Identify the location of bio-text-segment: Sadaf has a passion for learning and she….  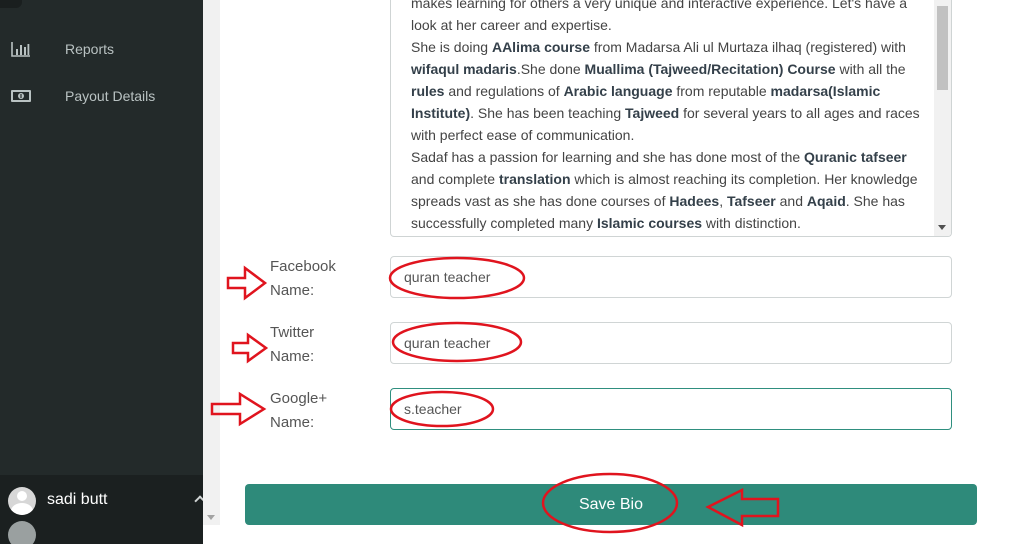
(608, 157).